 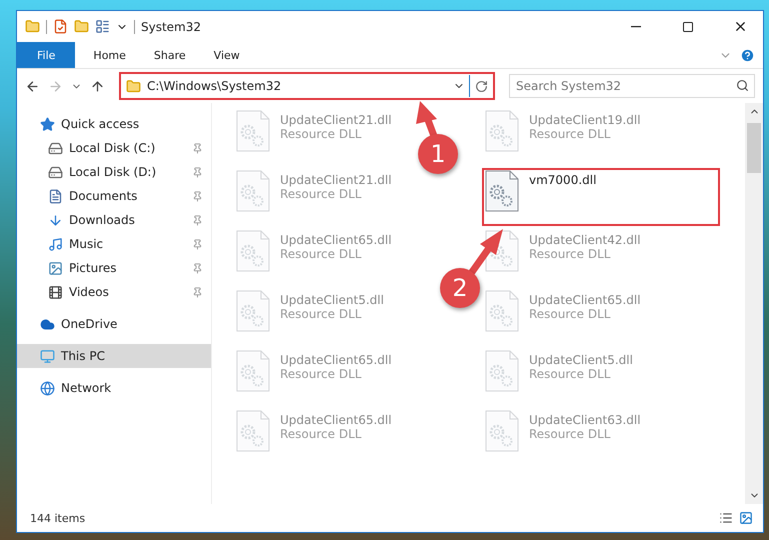 I want to click on pc-icon, so click(x=47, y=356).